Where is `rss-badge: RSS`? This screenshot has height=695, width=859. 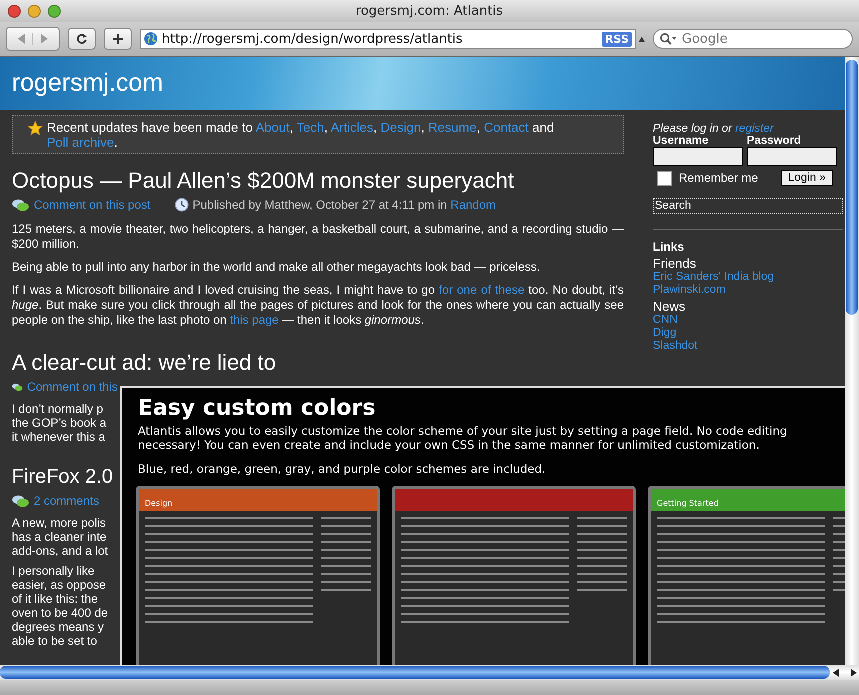 rss-badge: RSS is located at coordinates (617, 39).